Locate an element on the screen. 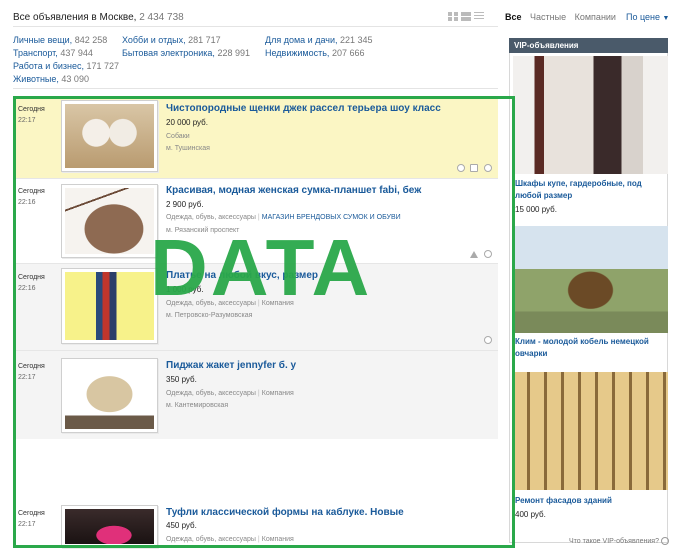  vip-heading: VIP-объявления is located at coordinates (588, 45).